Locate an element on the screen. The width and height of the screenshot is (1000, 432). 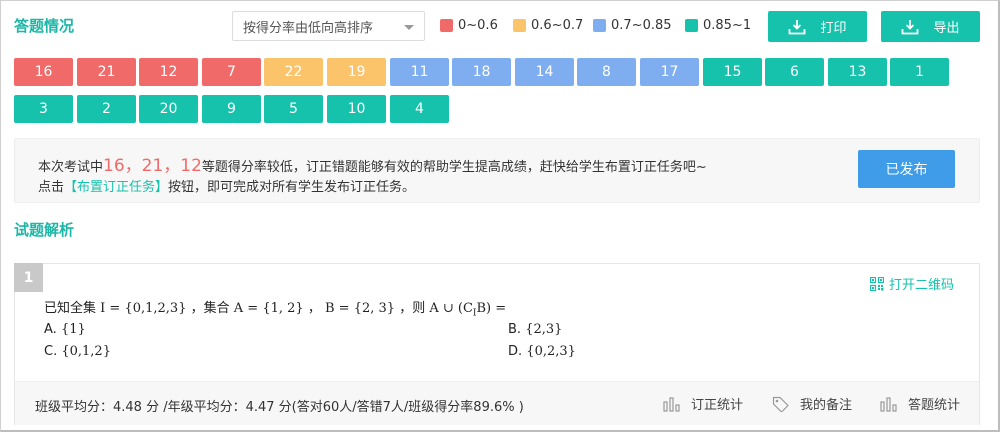
question-chip-18: 18 is located at coordinates (481, 72).